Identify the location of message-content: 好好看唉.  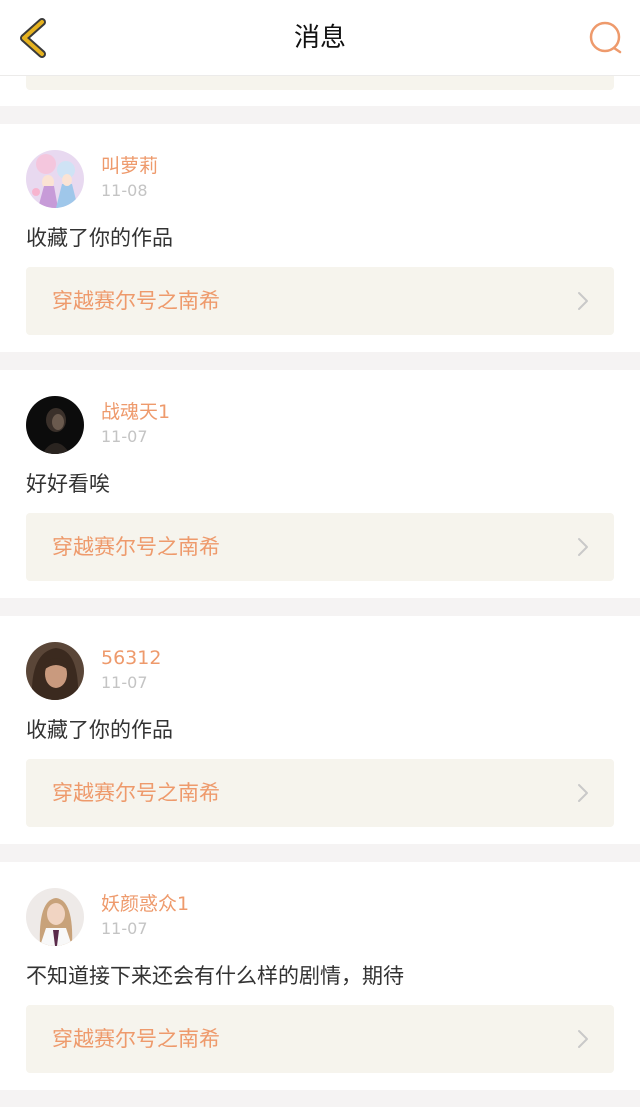
(68, 484).